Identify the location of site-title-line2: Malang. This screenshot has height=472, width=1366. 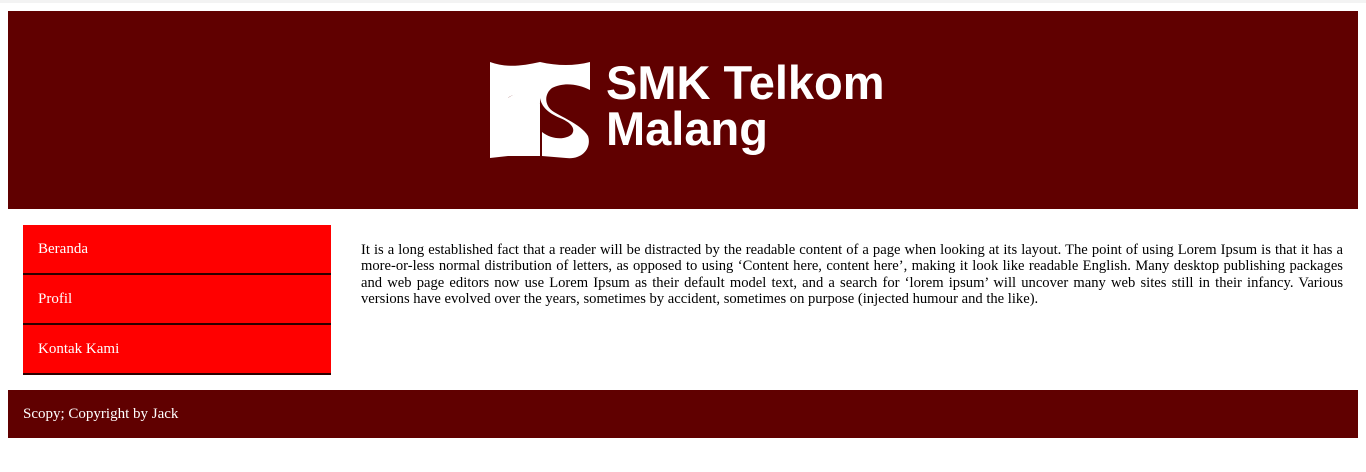
(687, 128).